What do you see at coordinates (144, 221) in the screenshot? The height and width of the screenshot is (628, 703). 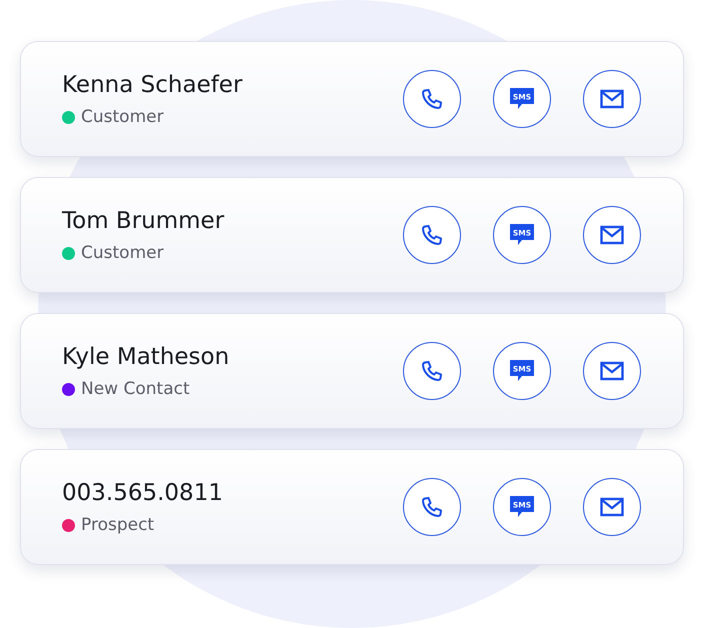 I see `contact-name: Tom Brummer` at bounding box center [144, 221].